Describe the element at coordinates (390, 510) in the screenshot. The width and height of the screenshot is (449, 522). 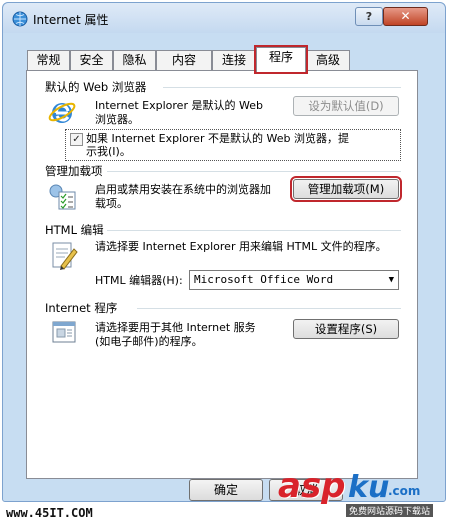
I see `watermark-sub-text: 免费网站源码下载站` at that location.